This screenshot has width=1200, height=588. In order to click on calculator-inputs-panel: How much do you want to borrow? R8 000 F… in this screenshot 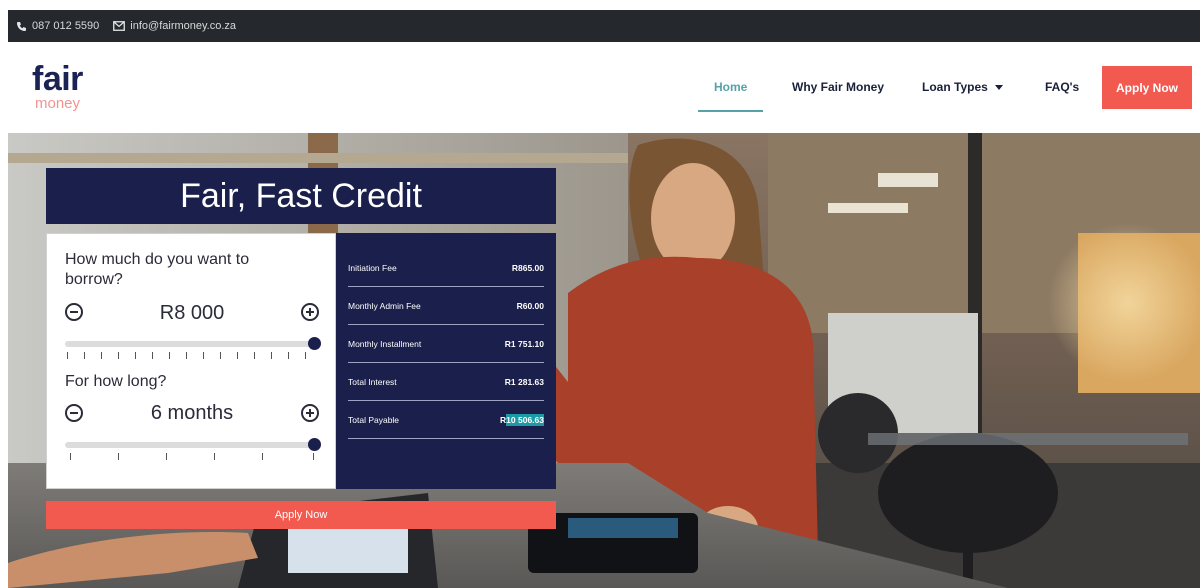, I will do `click(191, 361)`.